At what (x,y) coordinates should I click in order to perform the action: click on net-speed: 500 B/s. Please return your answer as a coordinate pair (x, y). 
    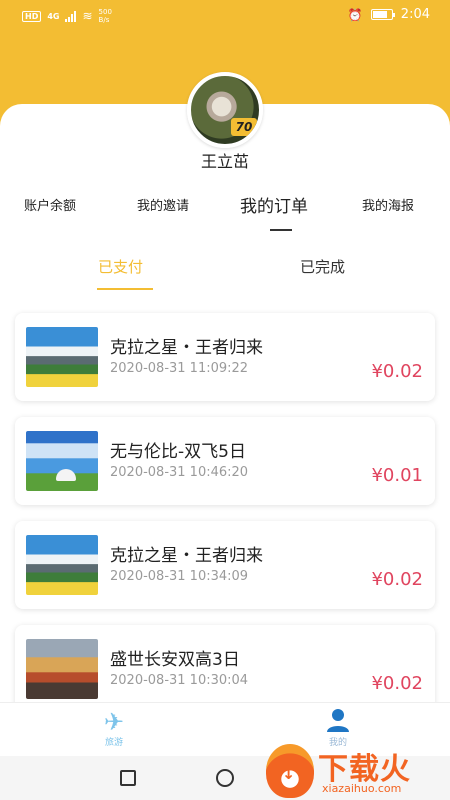
    Looking at the image, I should click on (105, 16).